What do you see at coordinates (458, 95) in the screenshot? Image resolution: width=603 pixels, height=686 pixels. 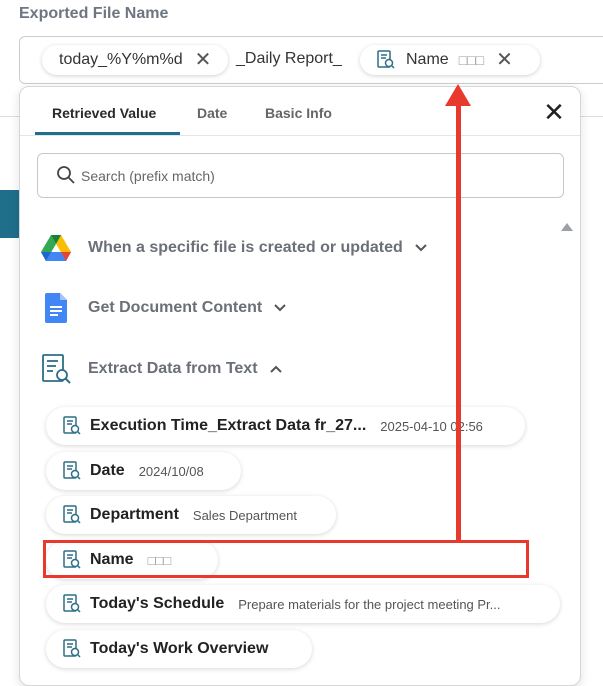 I see `arrow-head-icon` at bounding box center [458, 95].